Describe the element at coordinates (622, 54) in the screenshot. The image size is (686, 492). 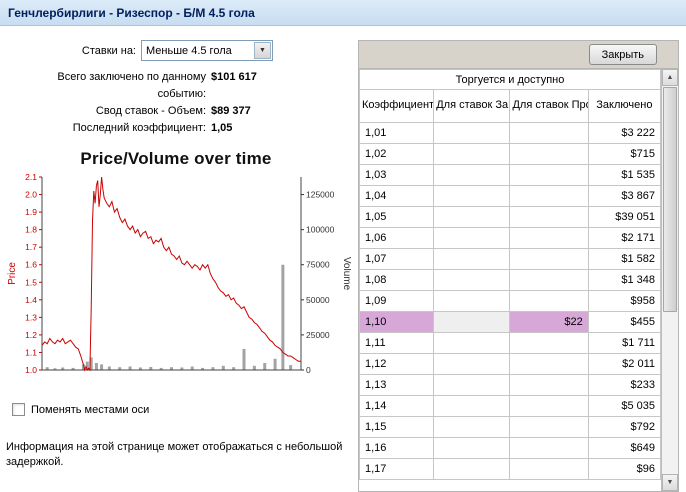
I see `close-button: Закрыть` at that location.